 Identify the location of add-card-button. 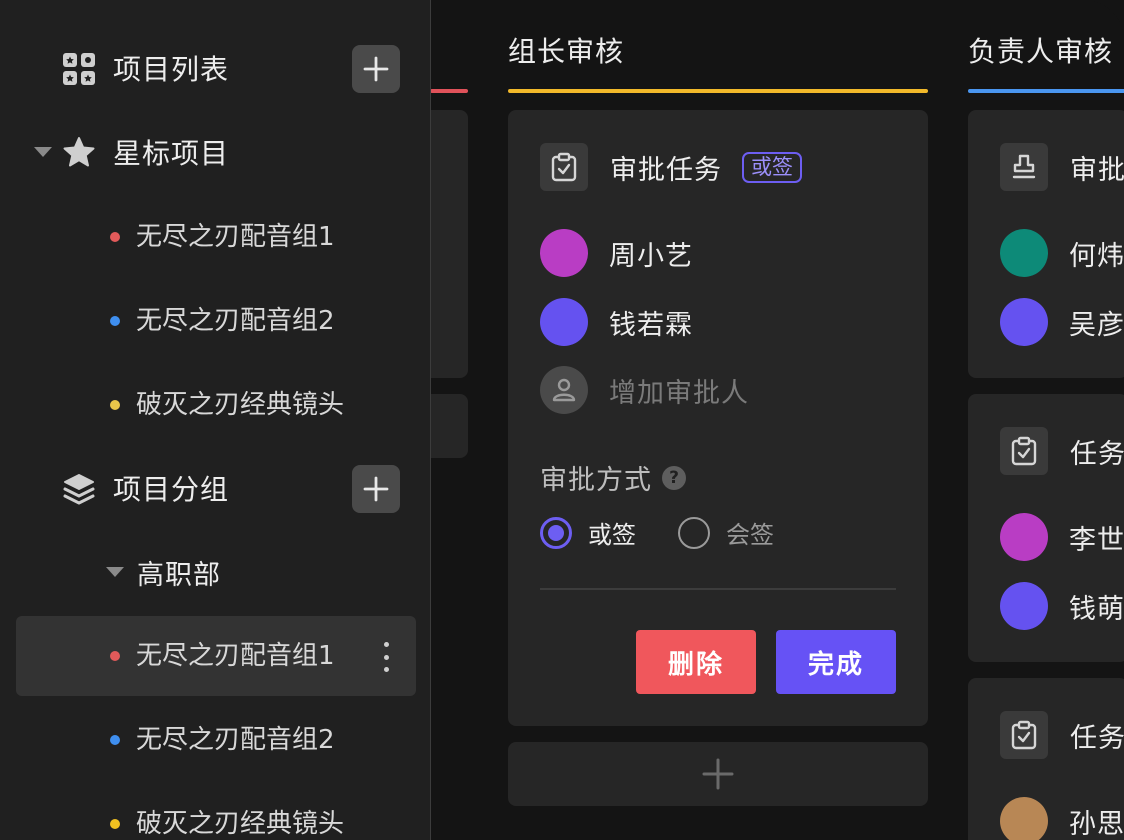
(718, 774).